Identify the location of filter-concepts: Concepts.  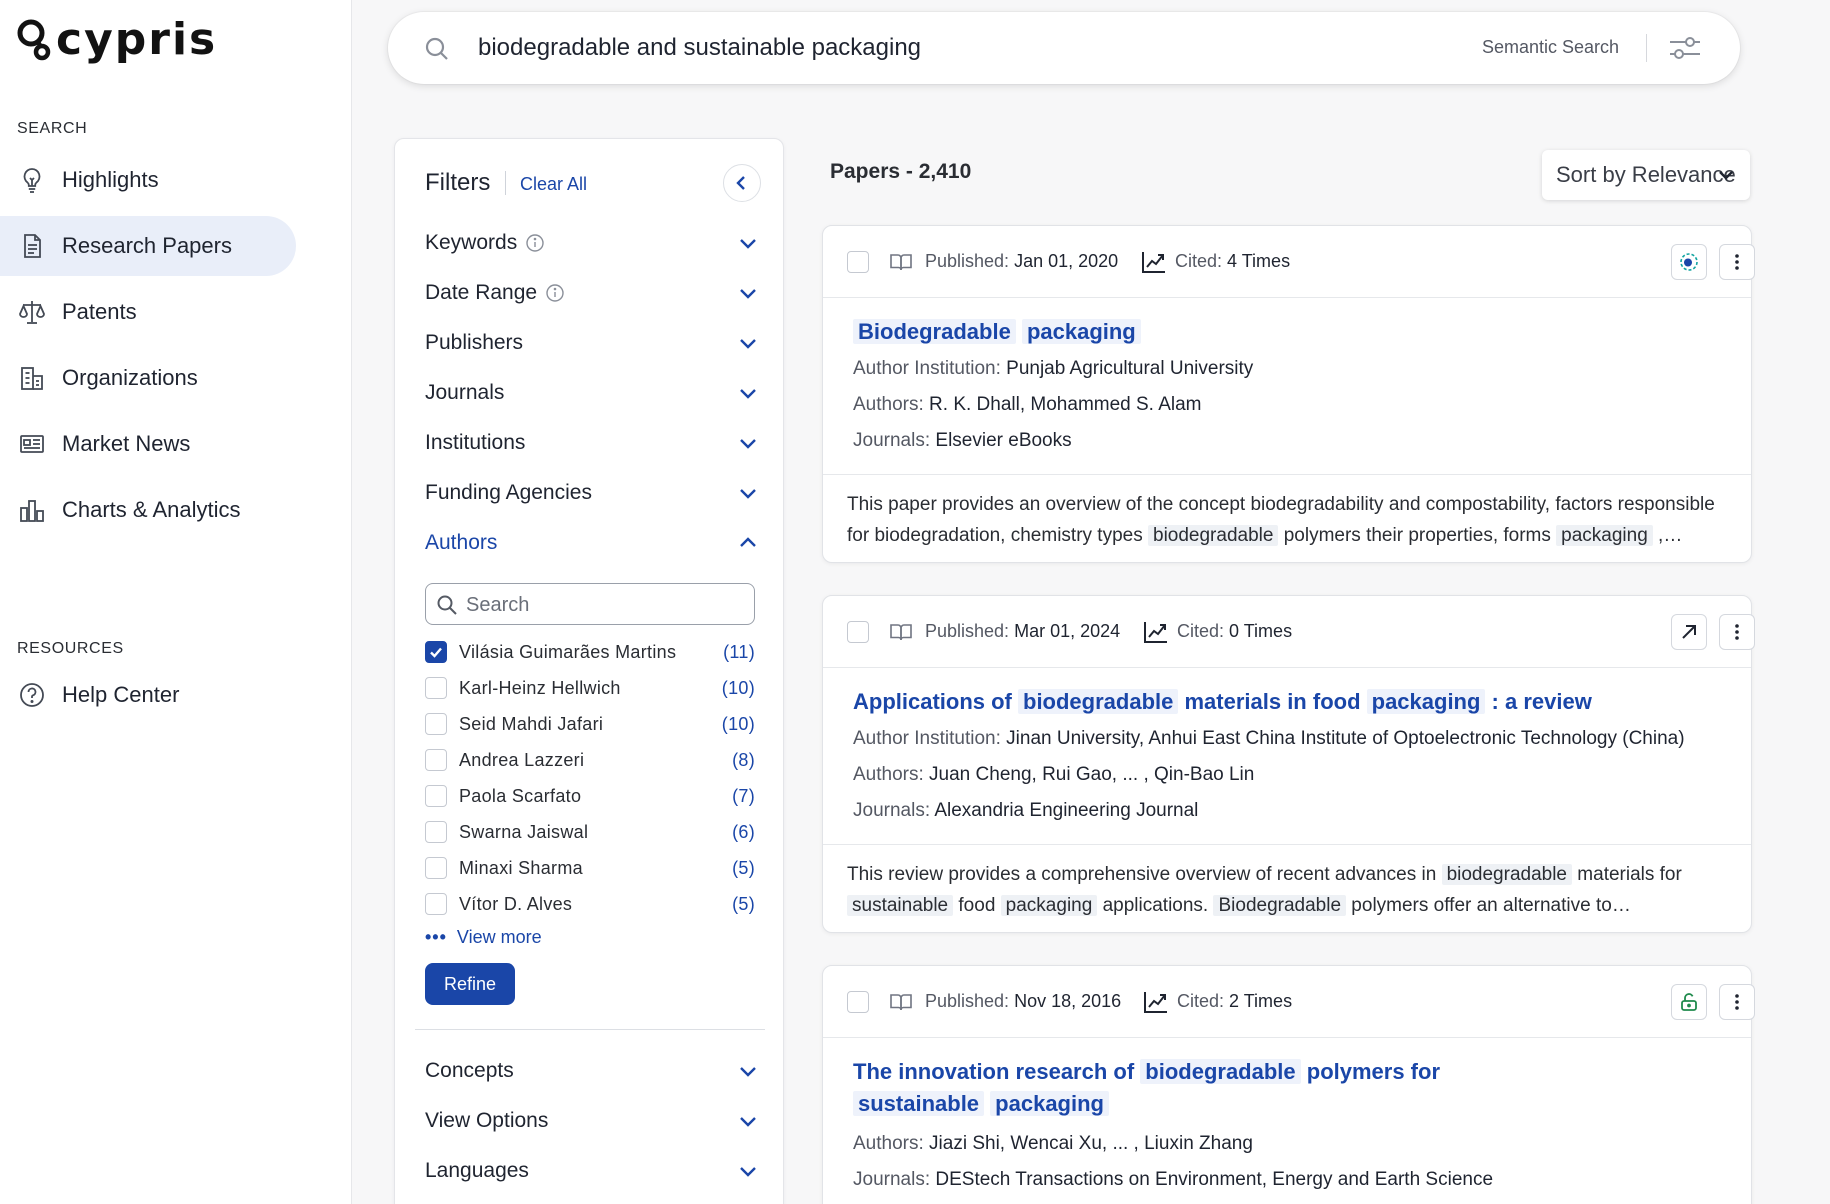
(592, 1071).